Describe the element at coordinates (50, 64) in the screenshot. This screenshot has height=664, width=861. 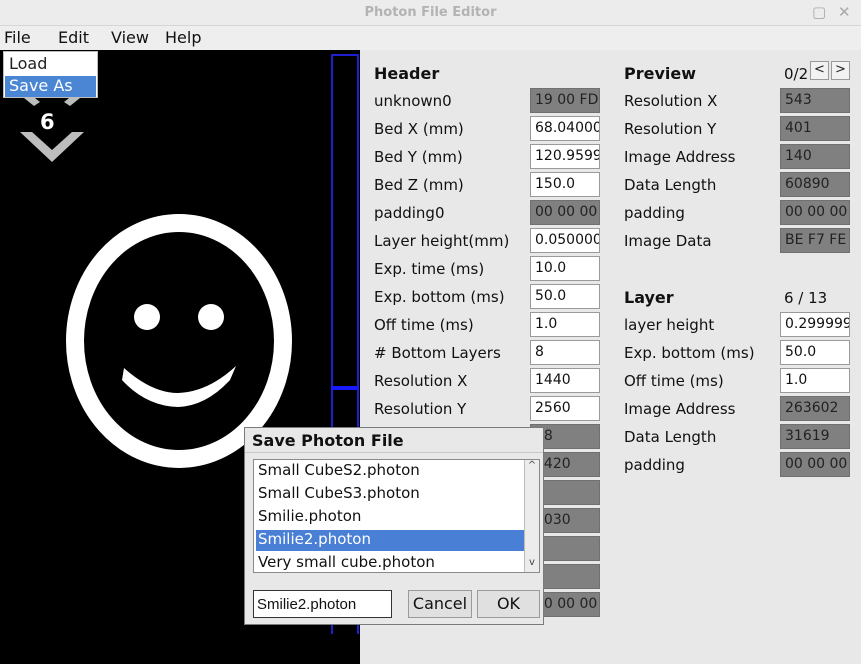
I see `menu-item-load: Load` at that location.